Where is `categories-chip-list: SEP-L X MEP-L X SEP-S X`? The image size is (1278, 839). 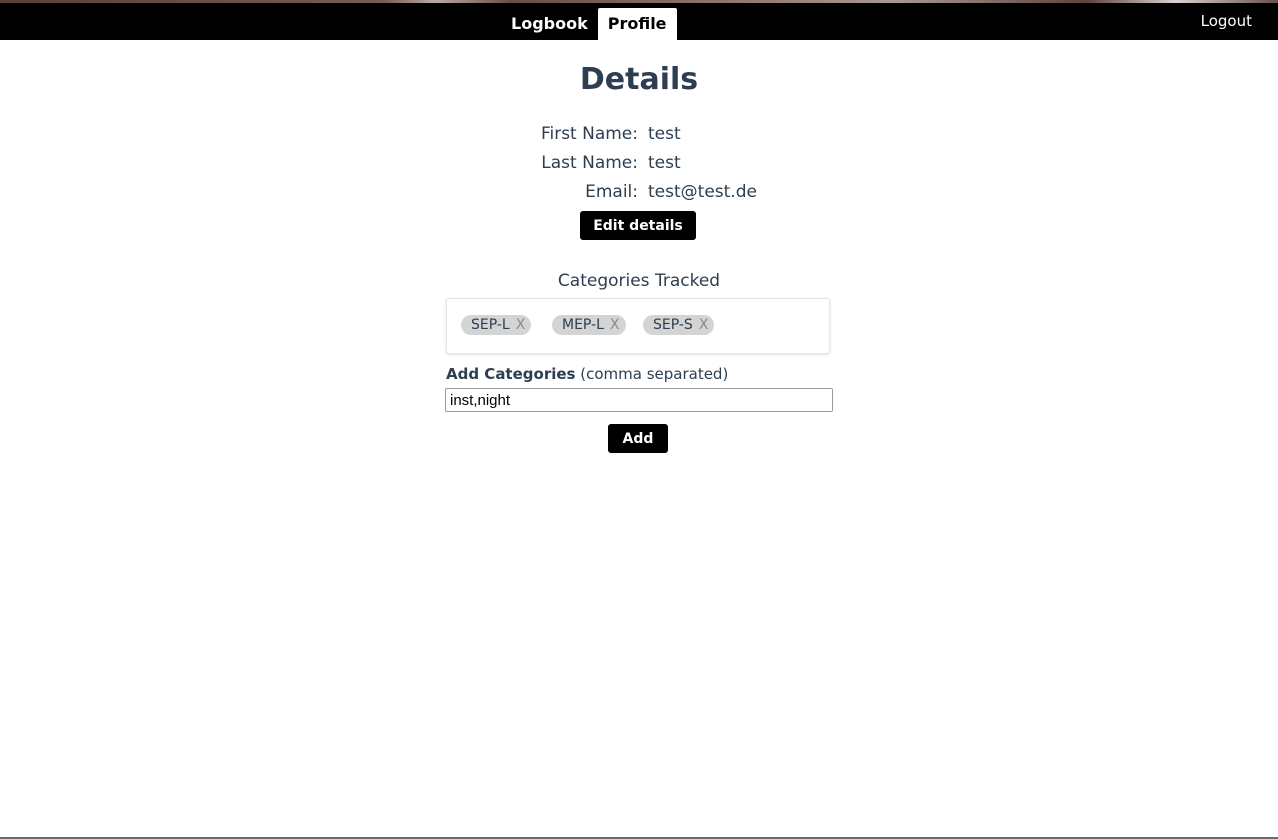 categories-chip-list: SEP-L X MEP-L X SEP-S X is located at coordinates (638, 326).